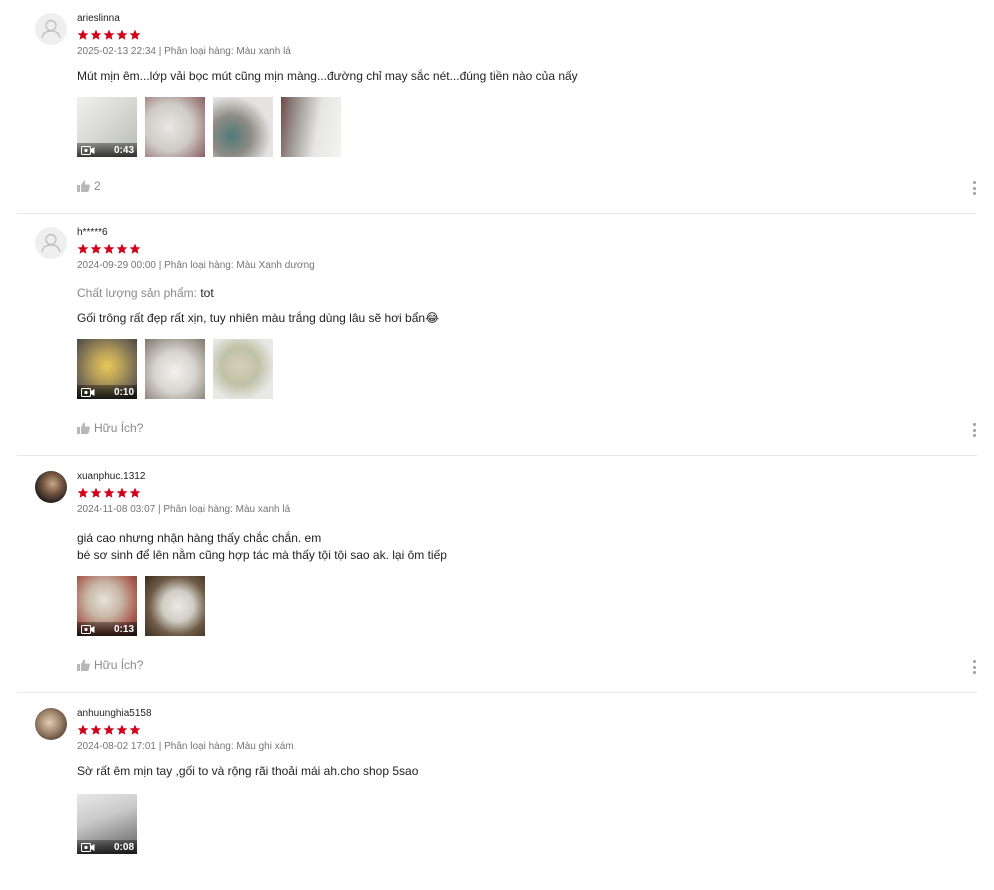 This screenshot has width=994, height=890. I want to click on like-count: 2, so click(97, 186).